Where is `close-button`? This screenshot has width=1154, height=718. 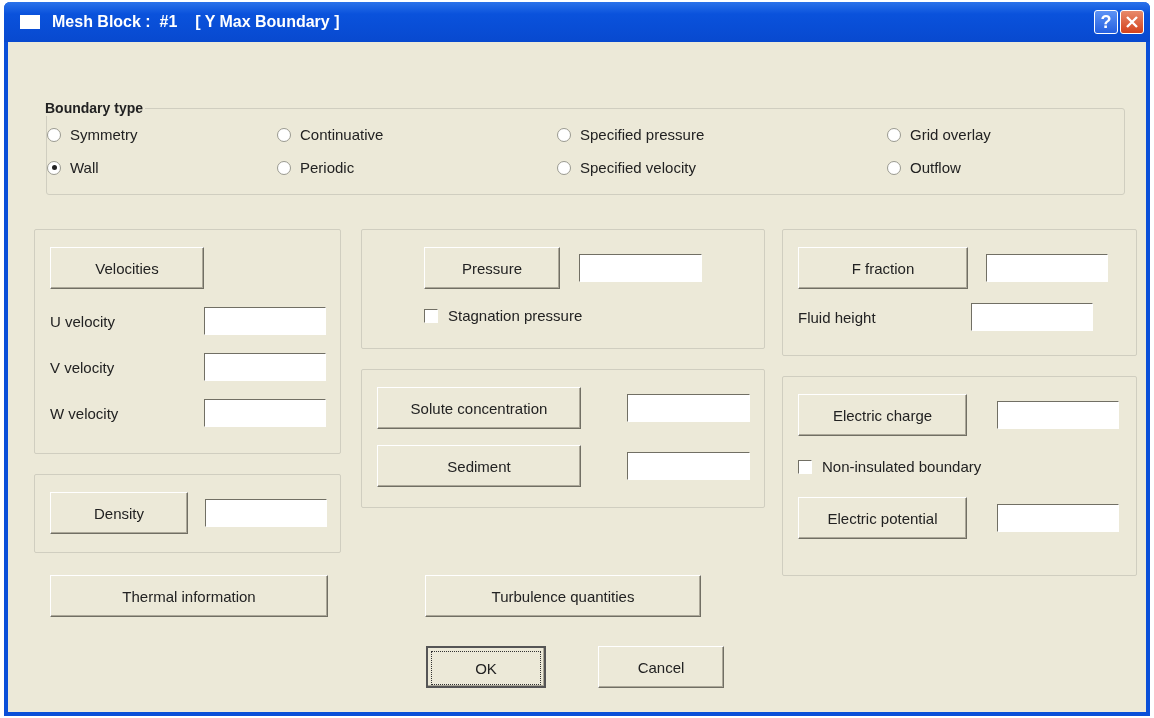 close-button is located at coordinates (1132, 22).